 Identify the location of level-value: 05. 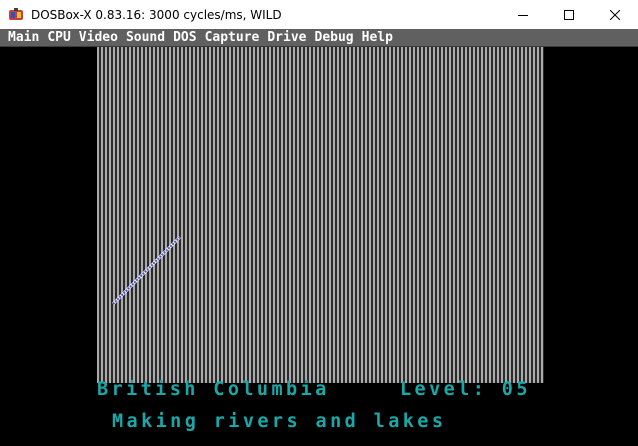
(516, 389).